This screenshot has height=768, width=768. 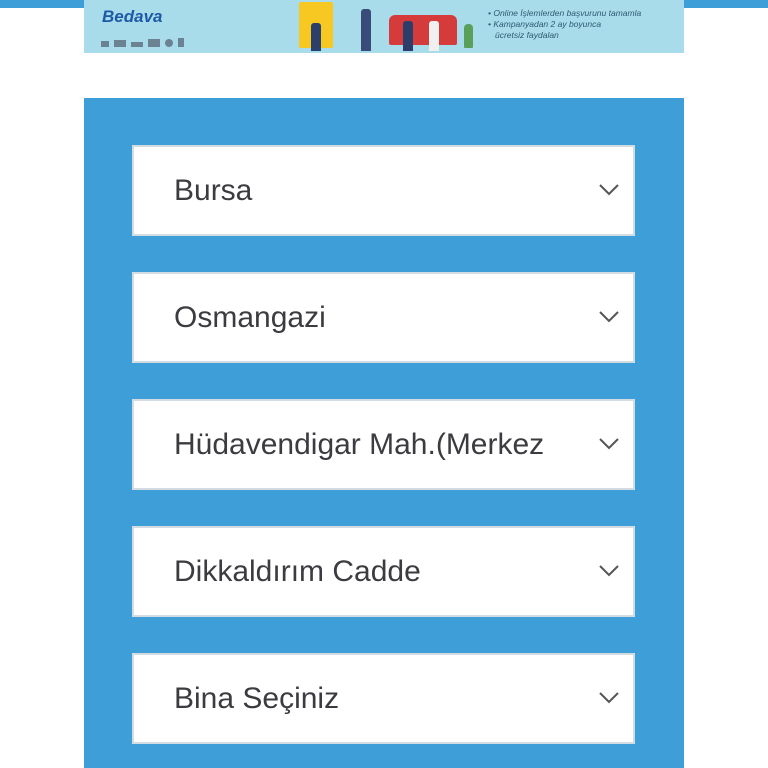 What do you see at coordinates (359, 444) in the screenshot?
I see `neighborhood-select-value: Hüdavendigar Mah.(Merkez` at bounding box center [359, 444].